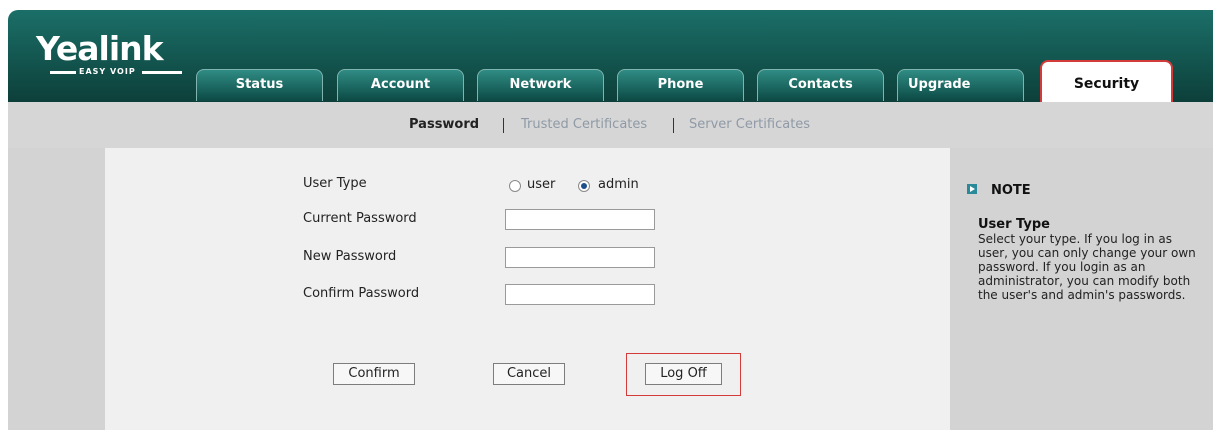 The width and height of the screenshot is (1213, 430). What do you see at coordinates (683, 374) in the screenshot?
I see `logoff-button: Log Off` at bounding box center [683, 374].